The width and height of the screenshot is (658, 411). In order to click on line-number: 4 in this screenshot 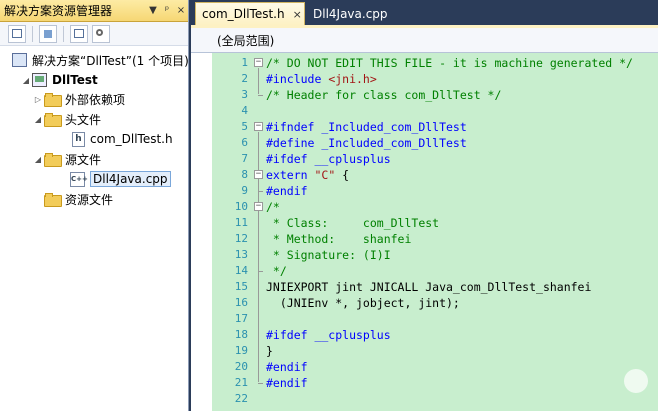, I will do `click(244, 110)`.